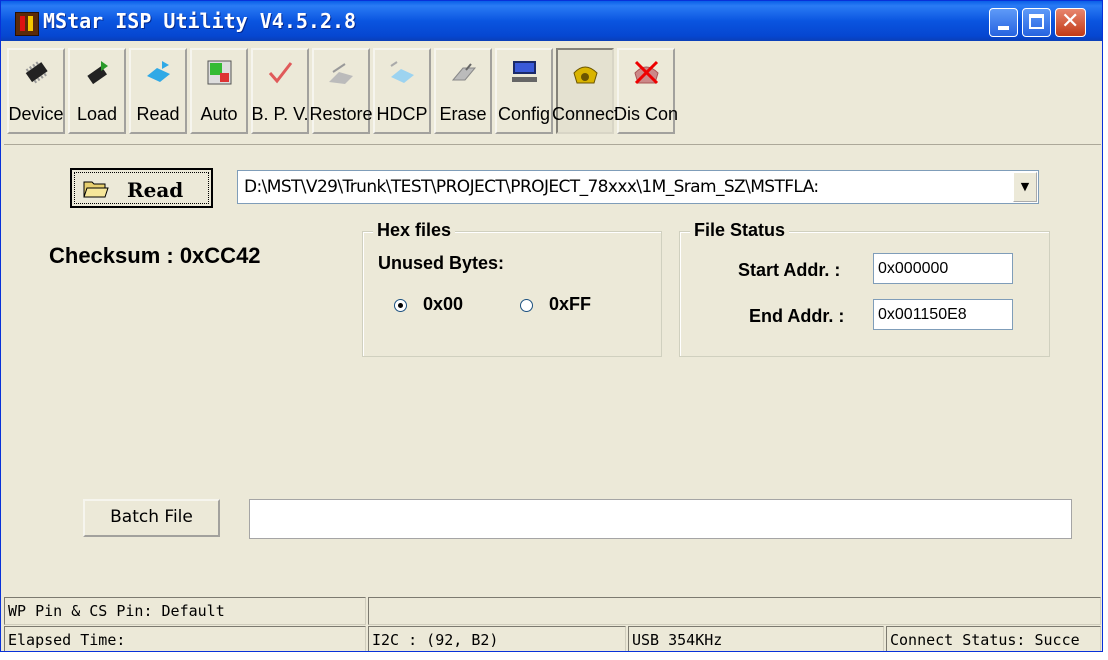 This screenshot has height=660, width=1108. I want to click on erase-button: Erase, so click(463, 91).